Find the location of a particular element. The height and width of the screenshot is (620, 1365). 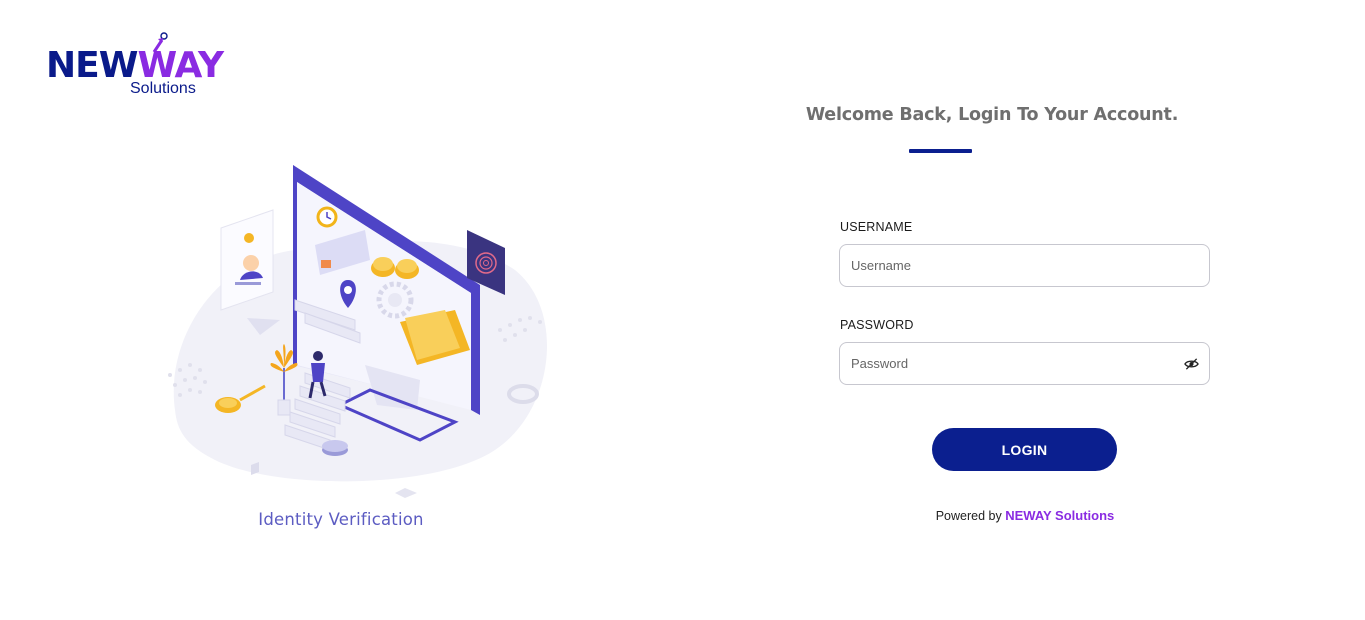

logo-subtitle: Solutions is located at coordinates (163, 88).